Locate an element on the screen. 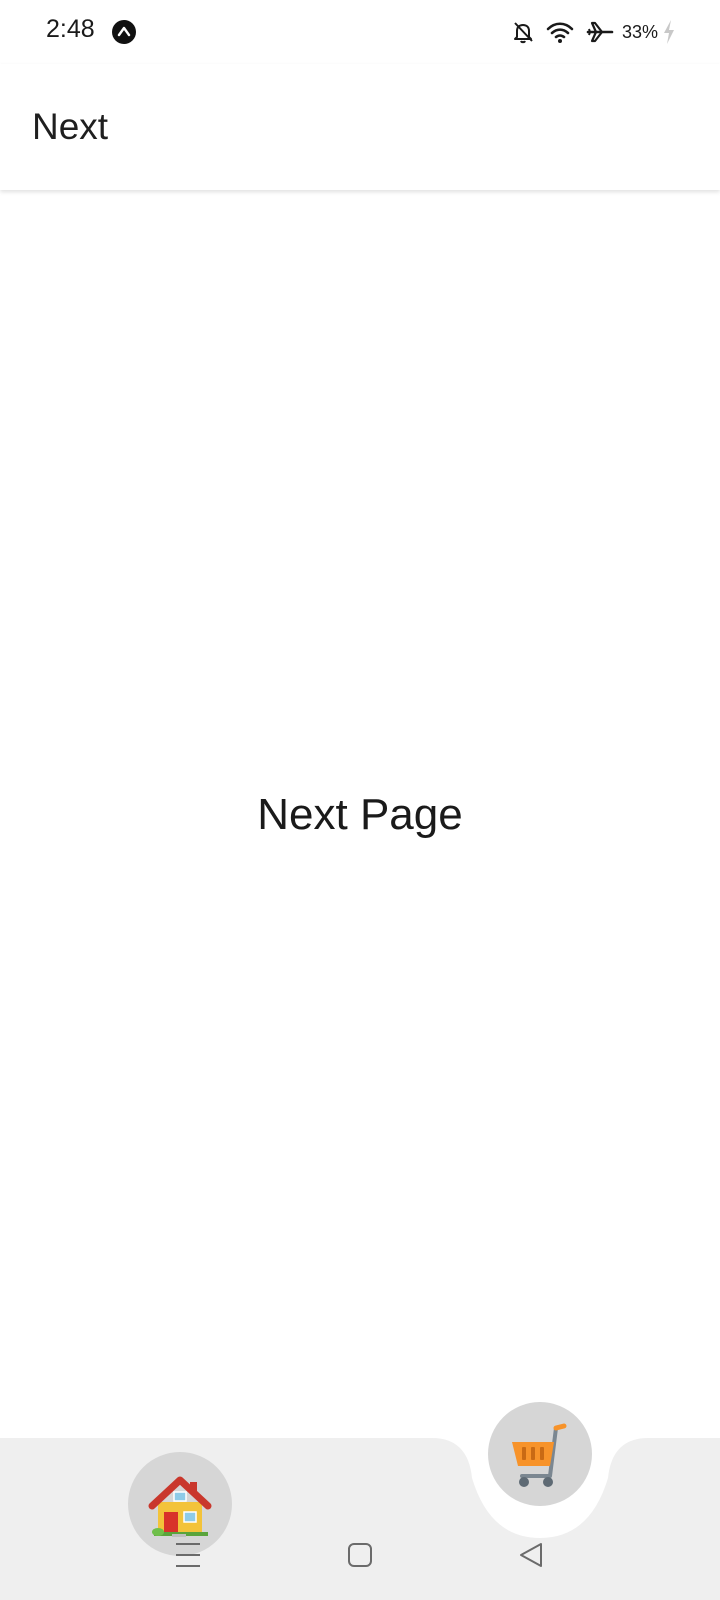 The width and height of the screenshot is (720, 1600). nav-cart-button is located at coordinates (540, 1454).